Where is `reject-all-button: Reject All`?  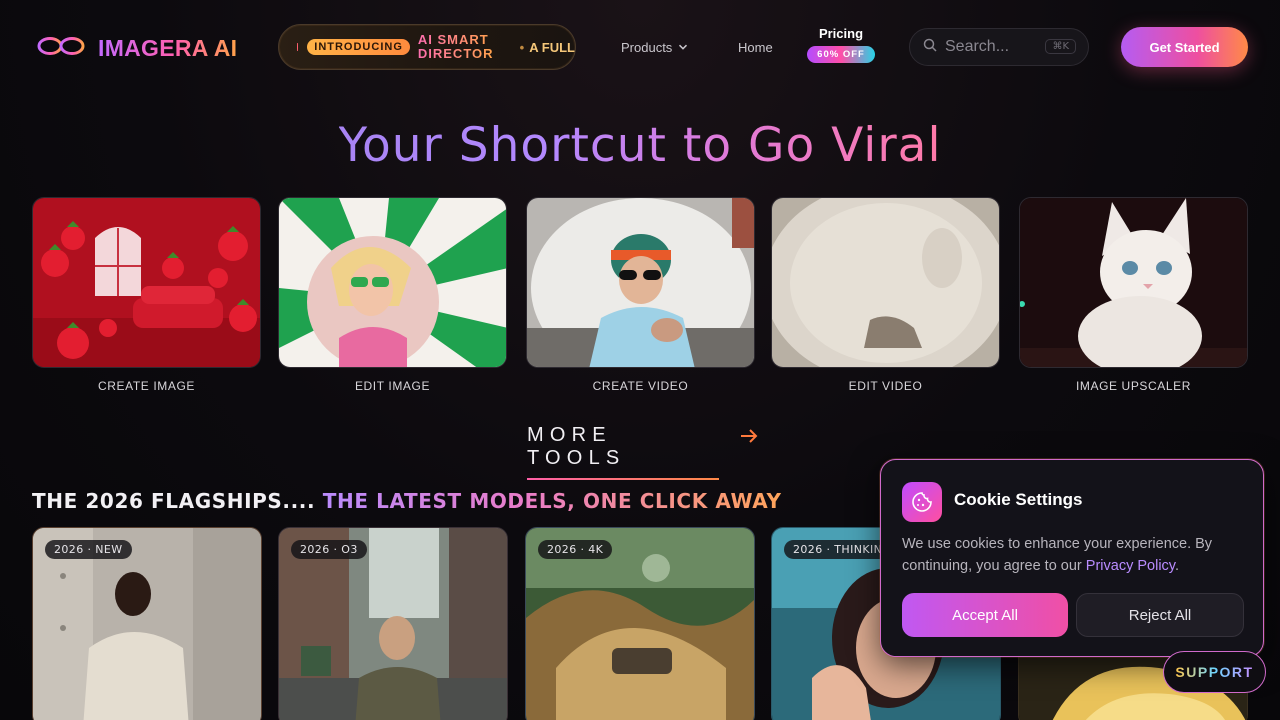
reject-all-button: Reject All is located at coordinates (1160, 615).